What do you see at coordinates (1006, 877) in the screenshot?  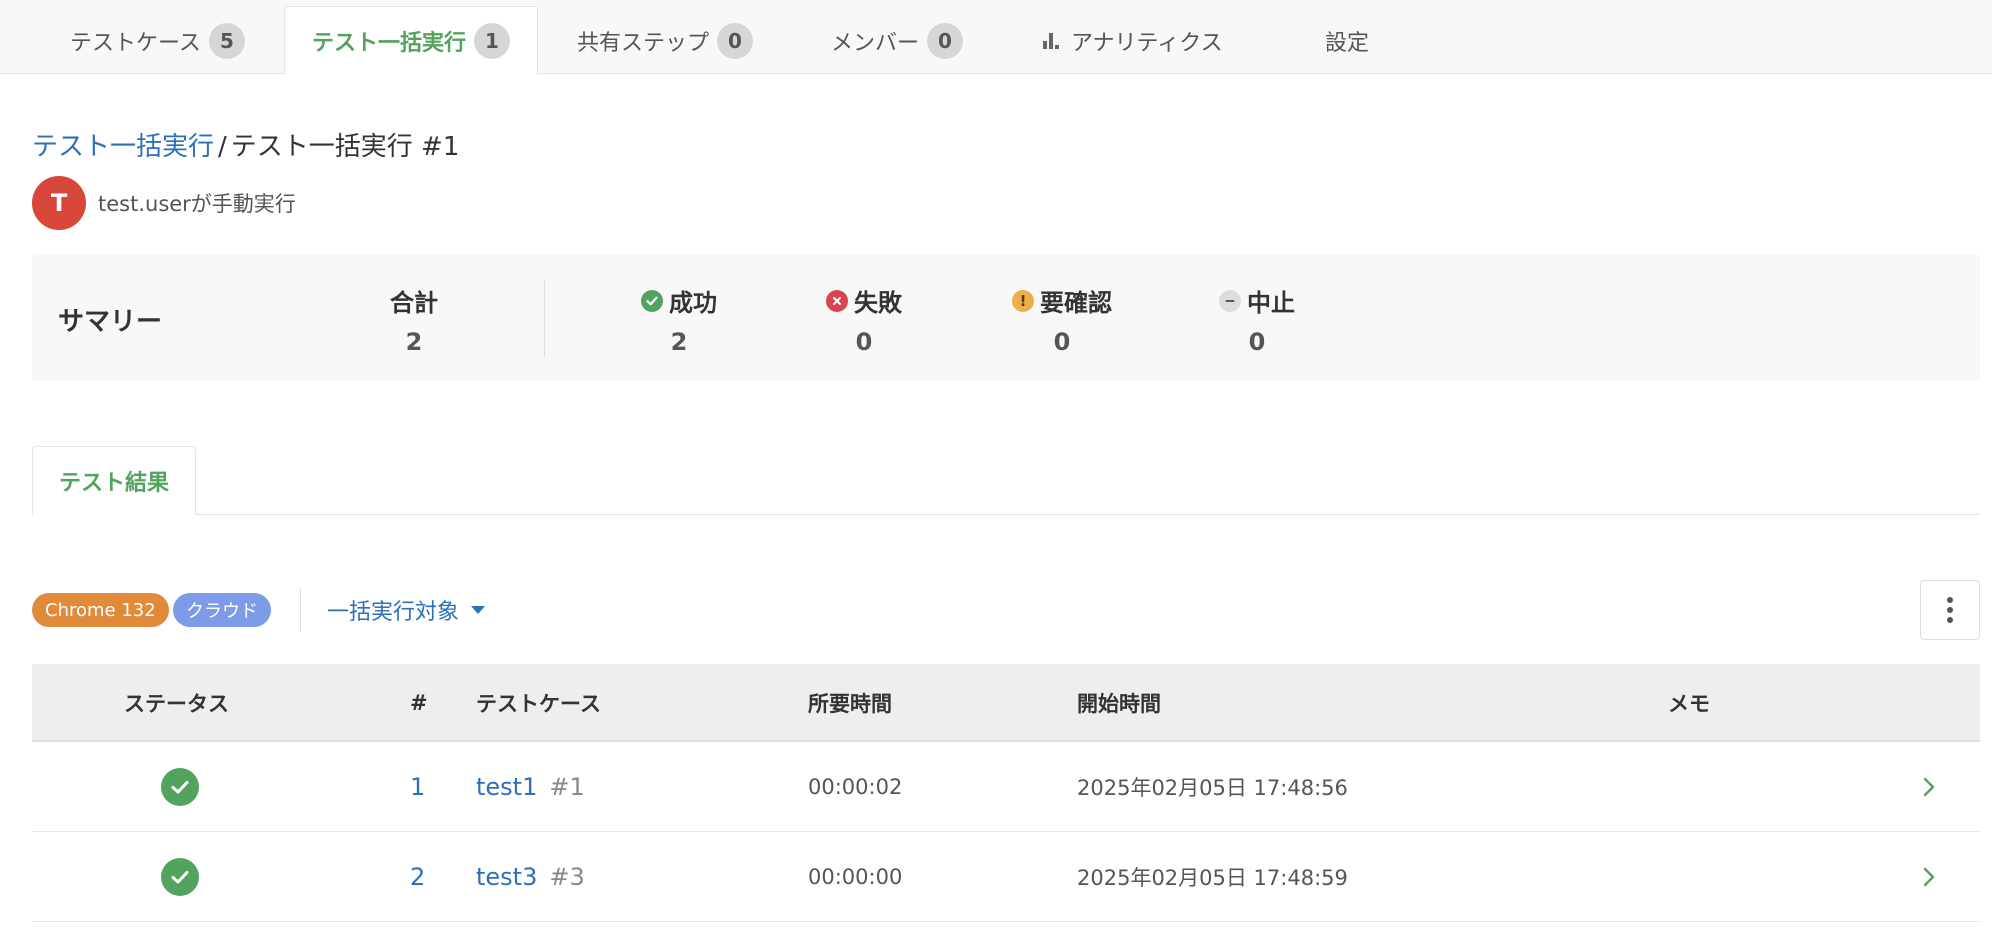 I see `table-row: 2 test3 #3 00:00:00 2025年02月05日 17:48:59` at bounding box center [1006, 877].